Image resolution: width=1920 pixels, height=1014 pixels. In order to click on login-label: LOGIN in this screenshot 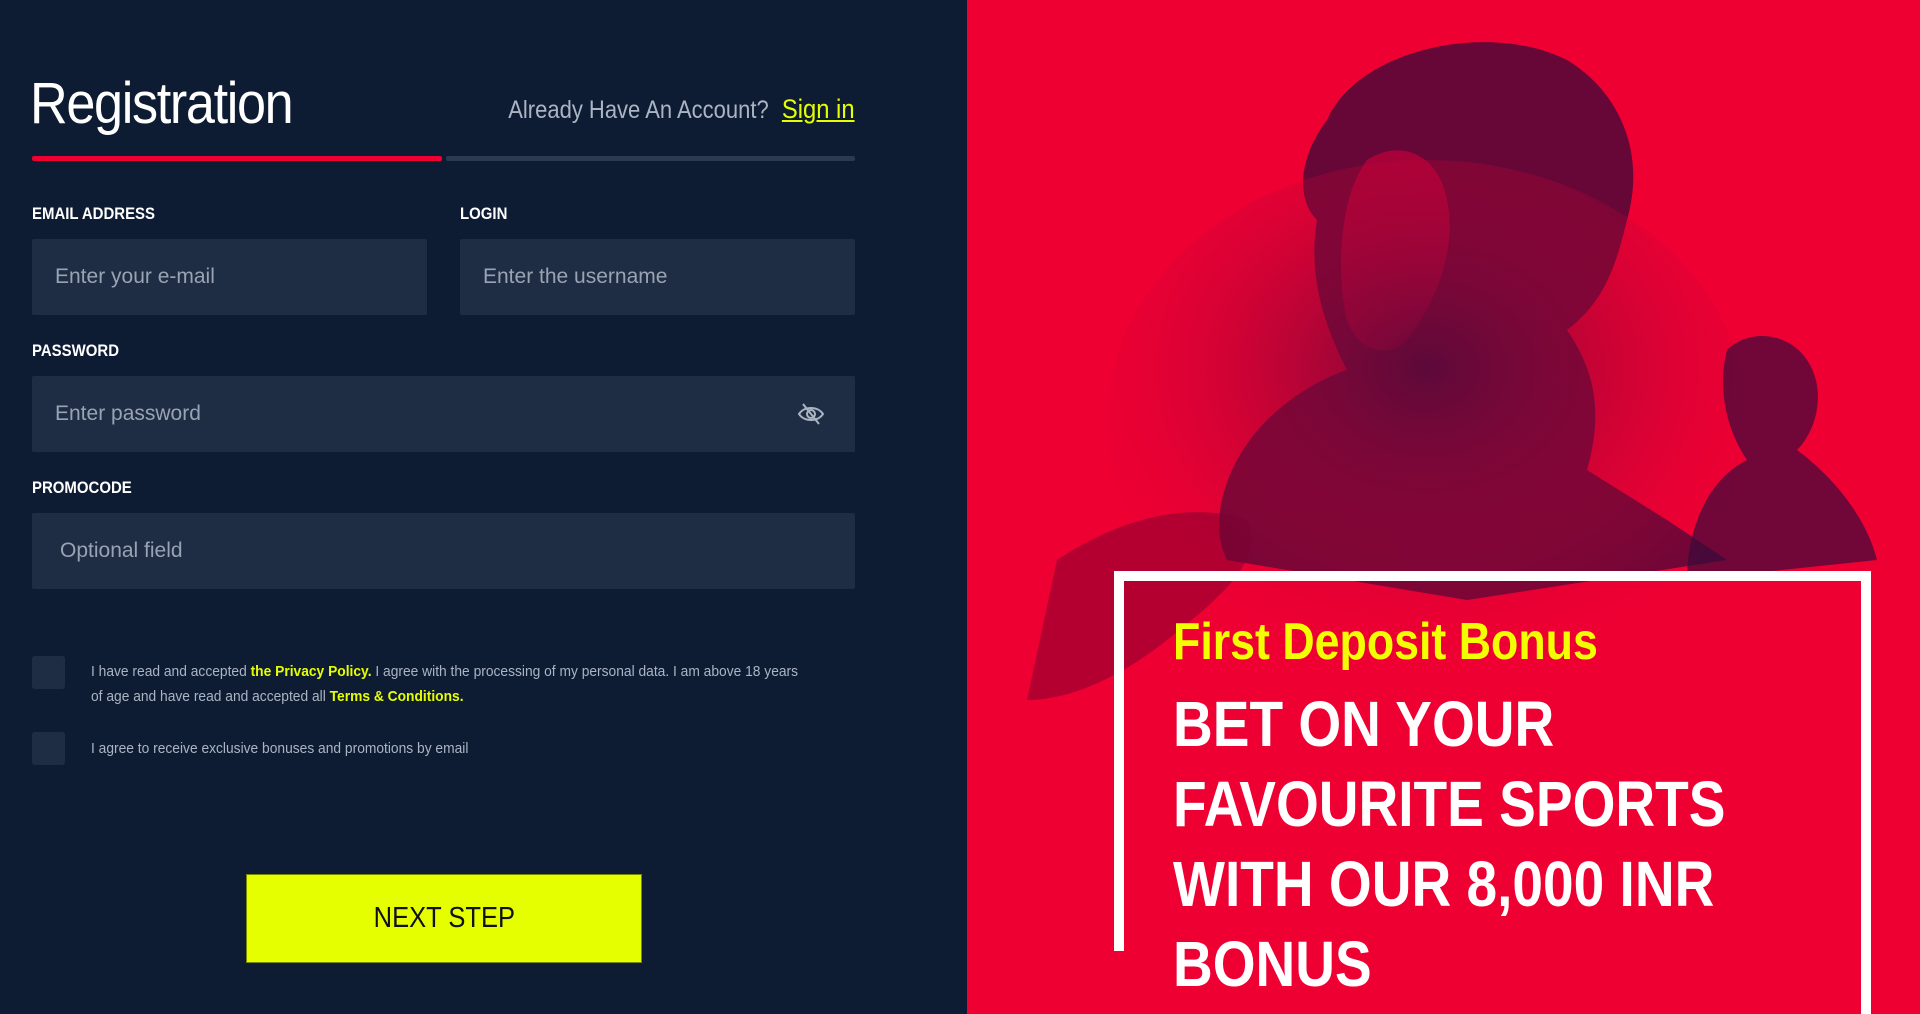, I will do `click(484, 213)`.